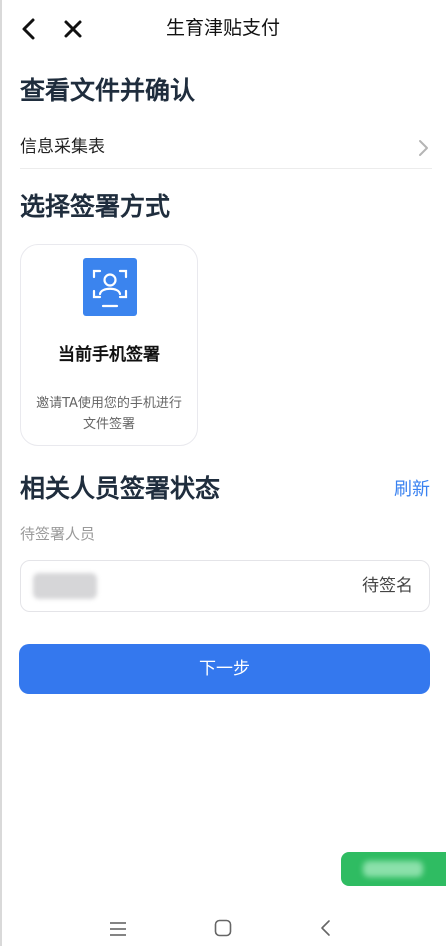 The width and height of the screenshot is (446, 946). Describe the element at coordinates (95, 206) in the screenshot. I see `sign-section-title: 选择签署方式` at that location.